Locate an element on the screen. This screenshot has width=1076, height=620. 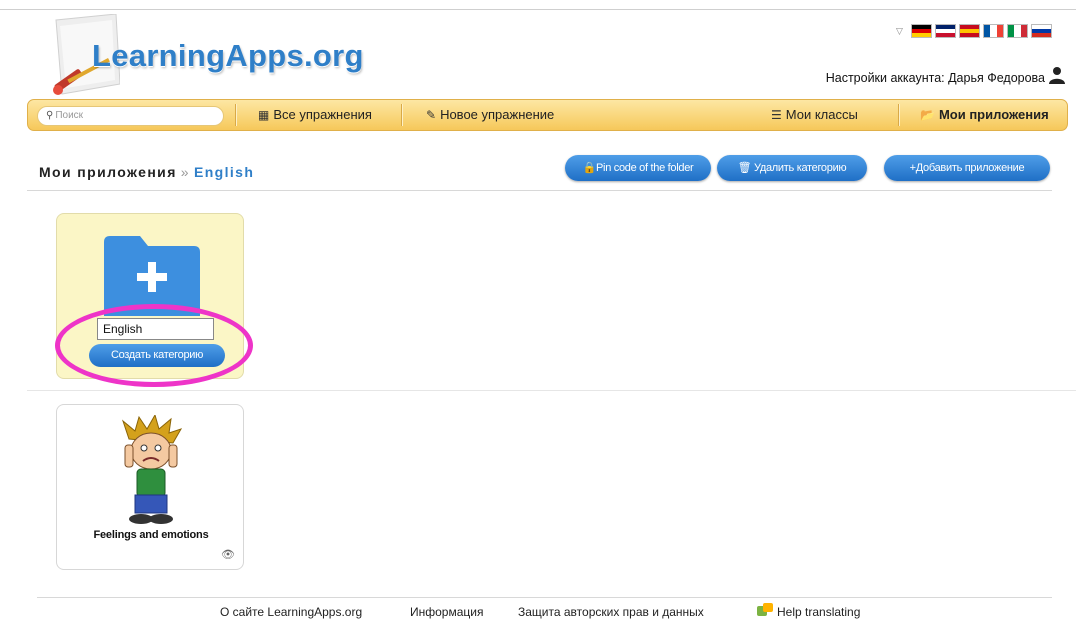
hidden-eye-icon: 👁 is located at coordinates (228, 554).